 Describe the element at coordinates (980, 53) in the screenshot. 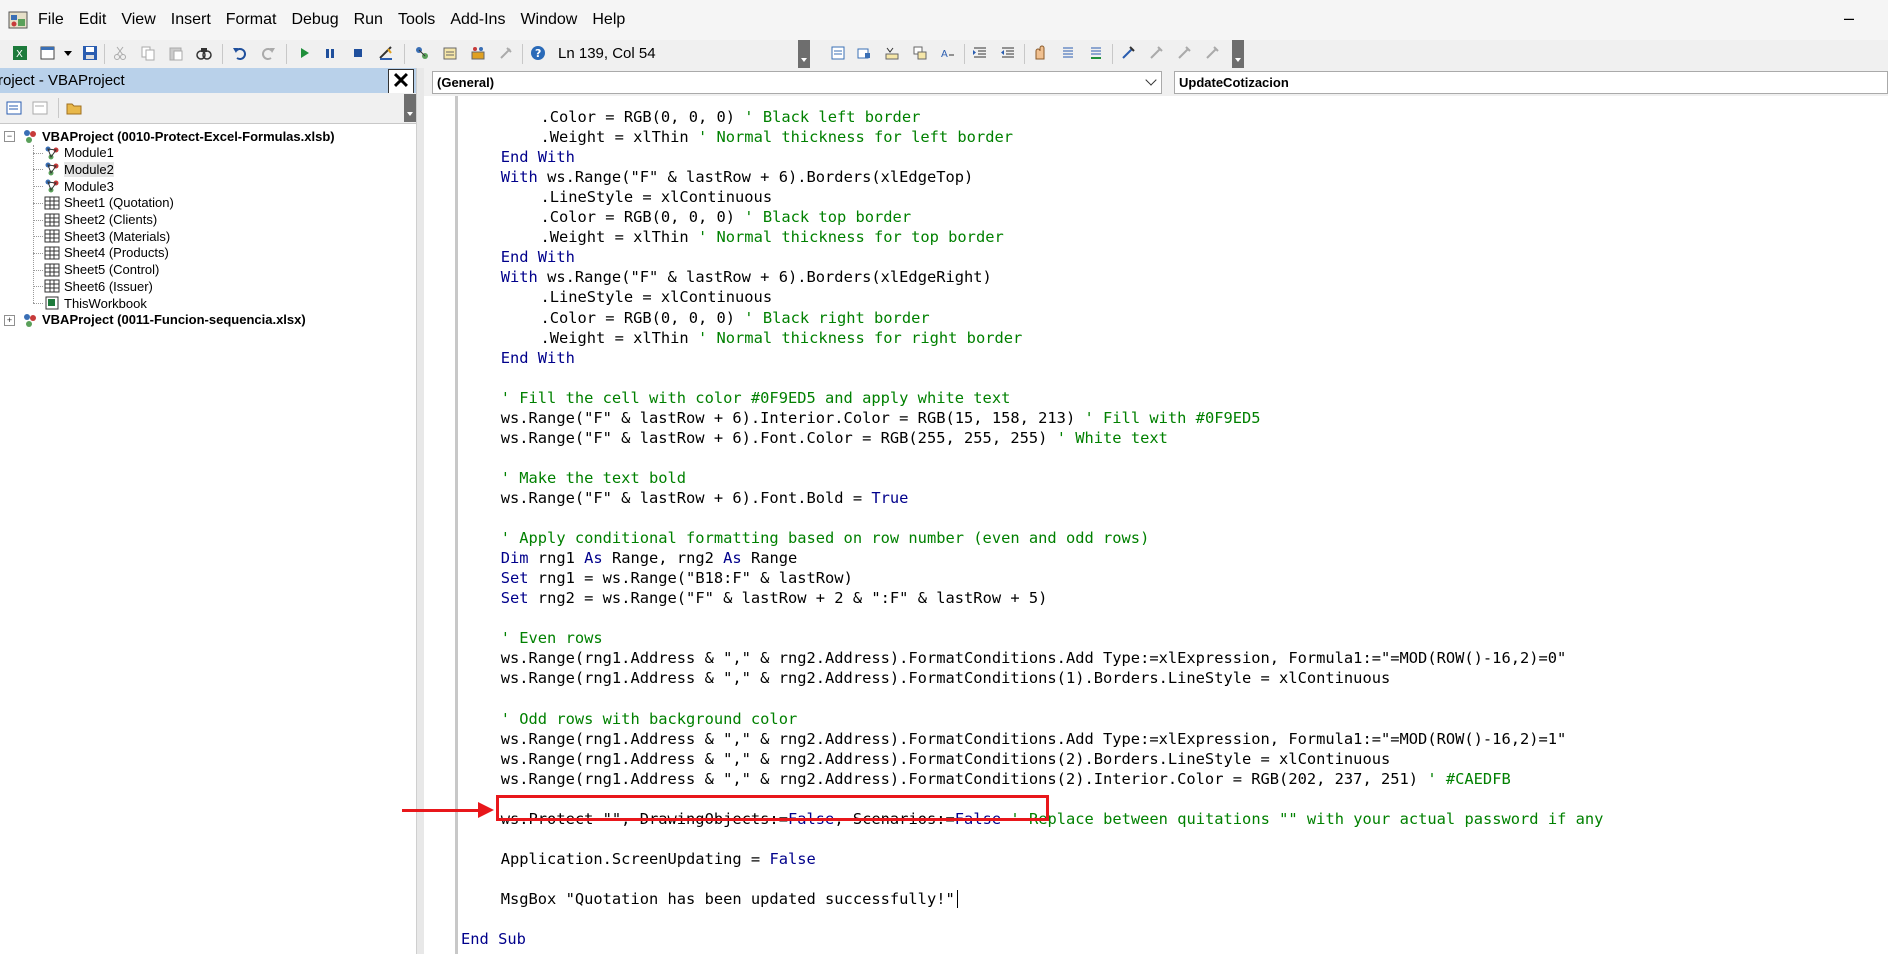

I see `indent-icon` at that location.